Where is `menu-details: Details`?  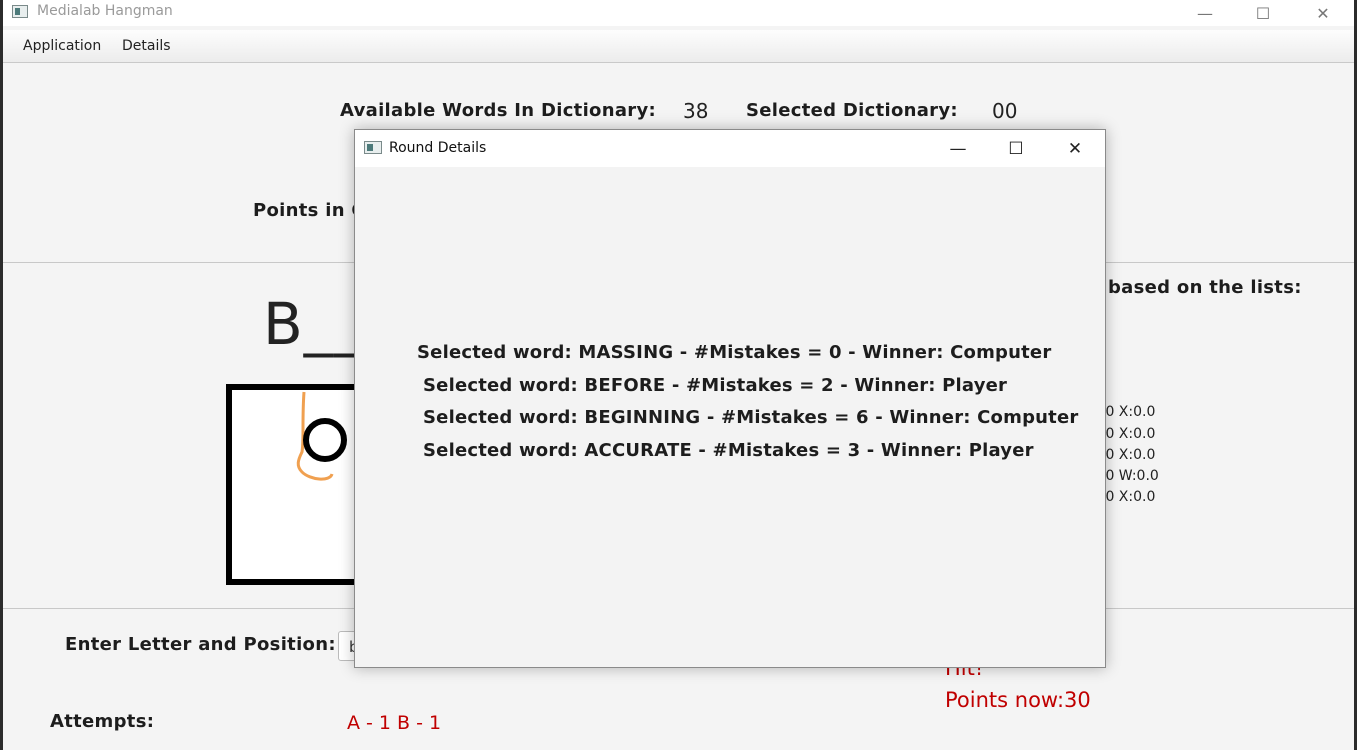 menu-details: Details is located at coordinates (146, 46).